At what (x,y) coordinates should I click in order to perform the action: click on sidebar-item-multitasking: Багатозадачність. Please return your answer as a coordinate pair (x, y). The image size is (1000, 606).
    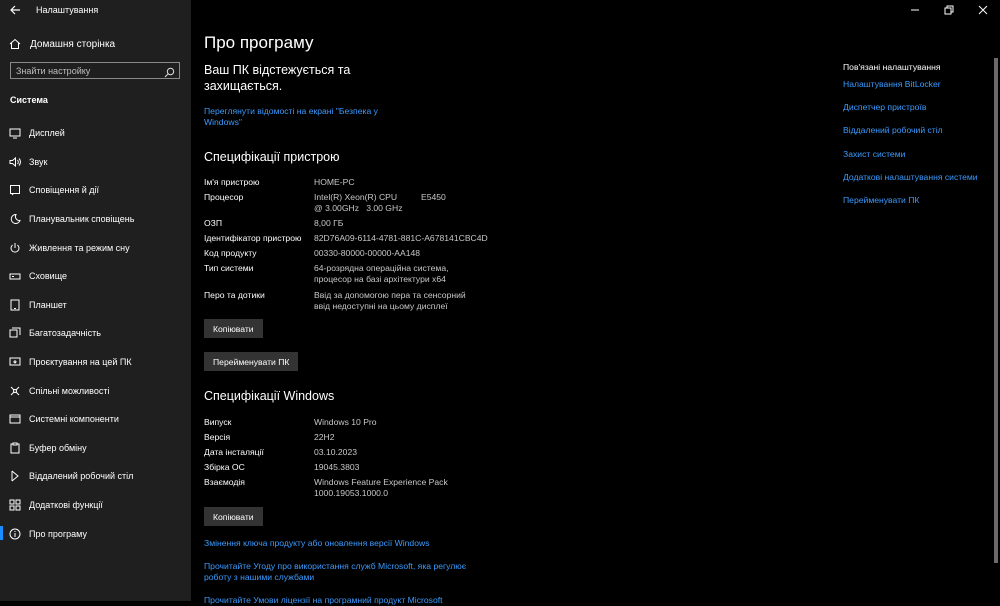
    Looking at the image, I should click on (95, 333).